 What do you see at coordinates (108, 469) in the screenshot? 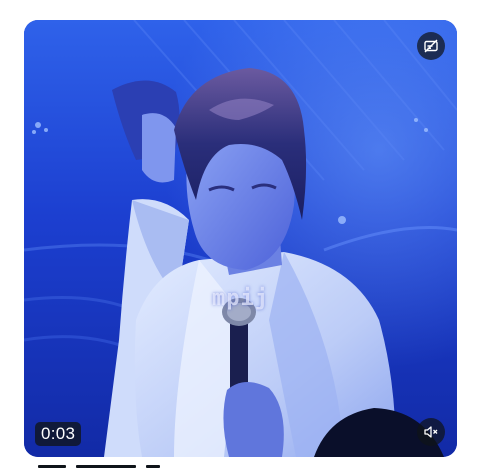
I see `caption-text-peek` at bounding box center [108, 469].